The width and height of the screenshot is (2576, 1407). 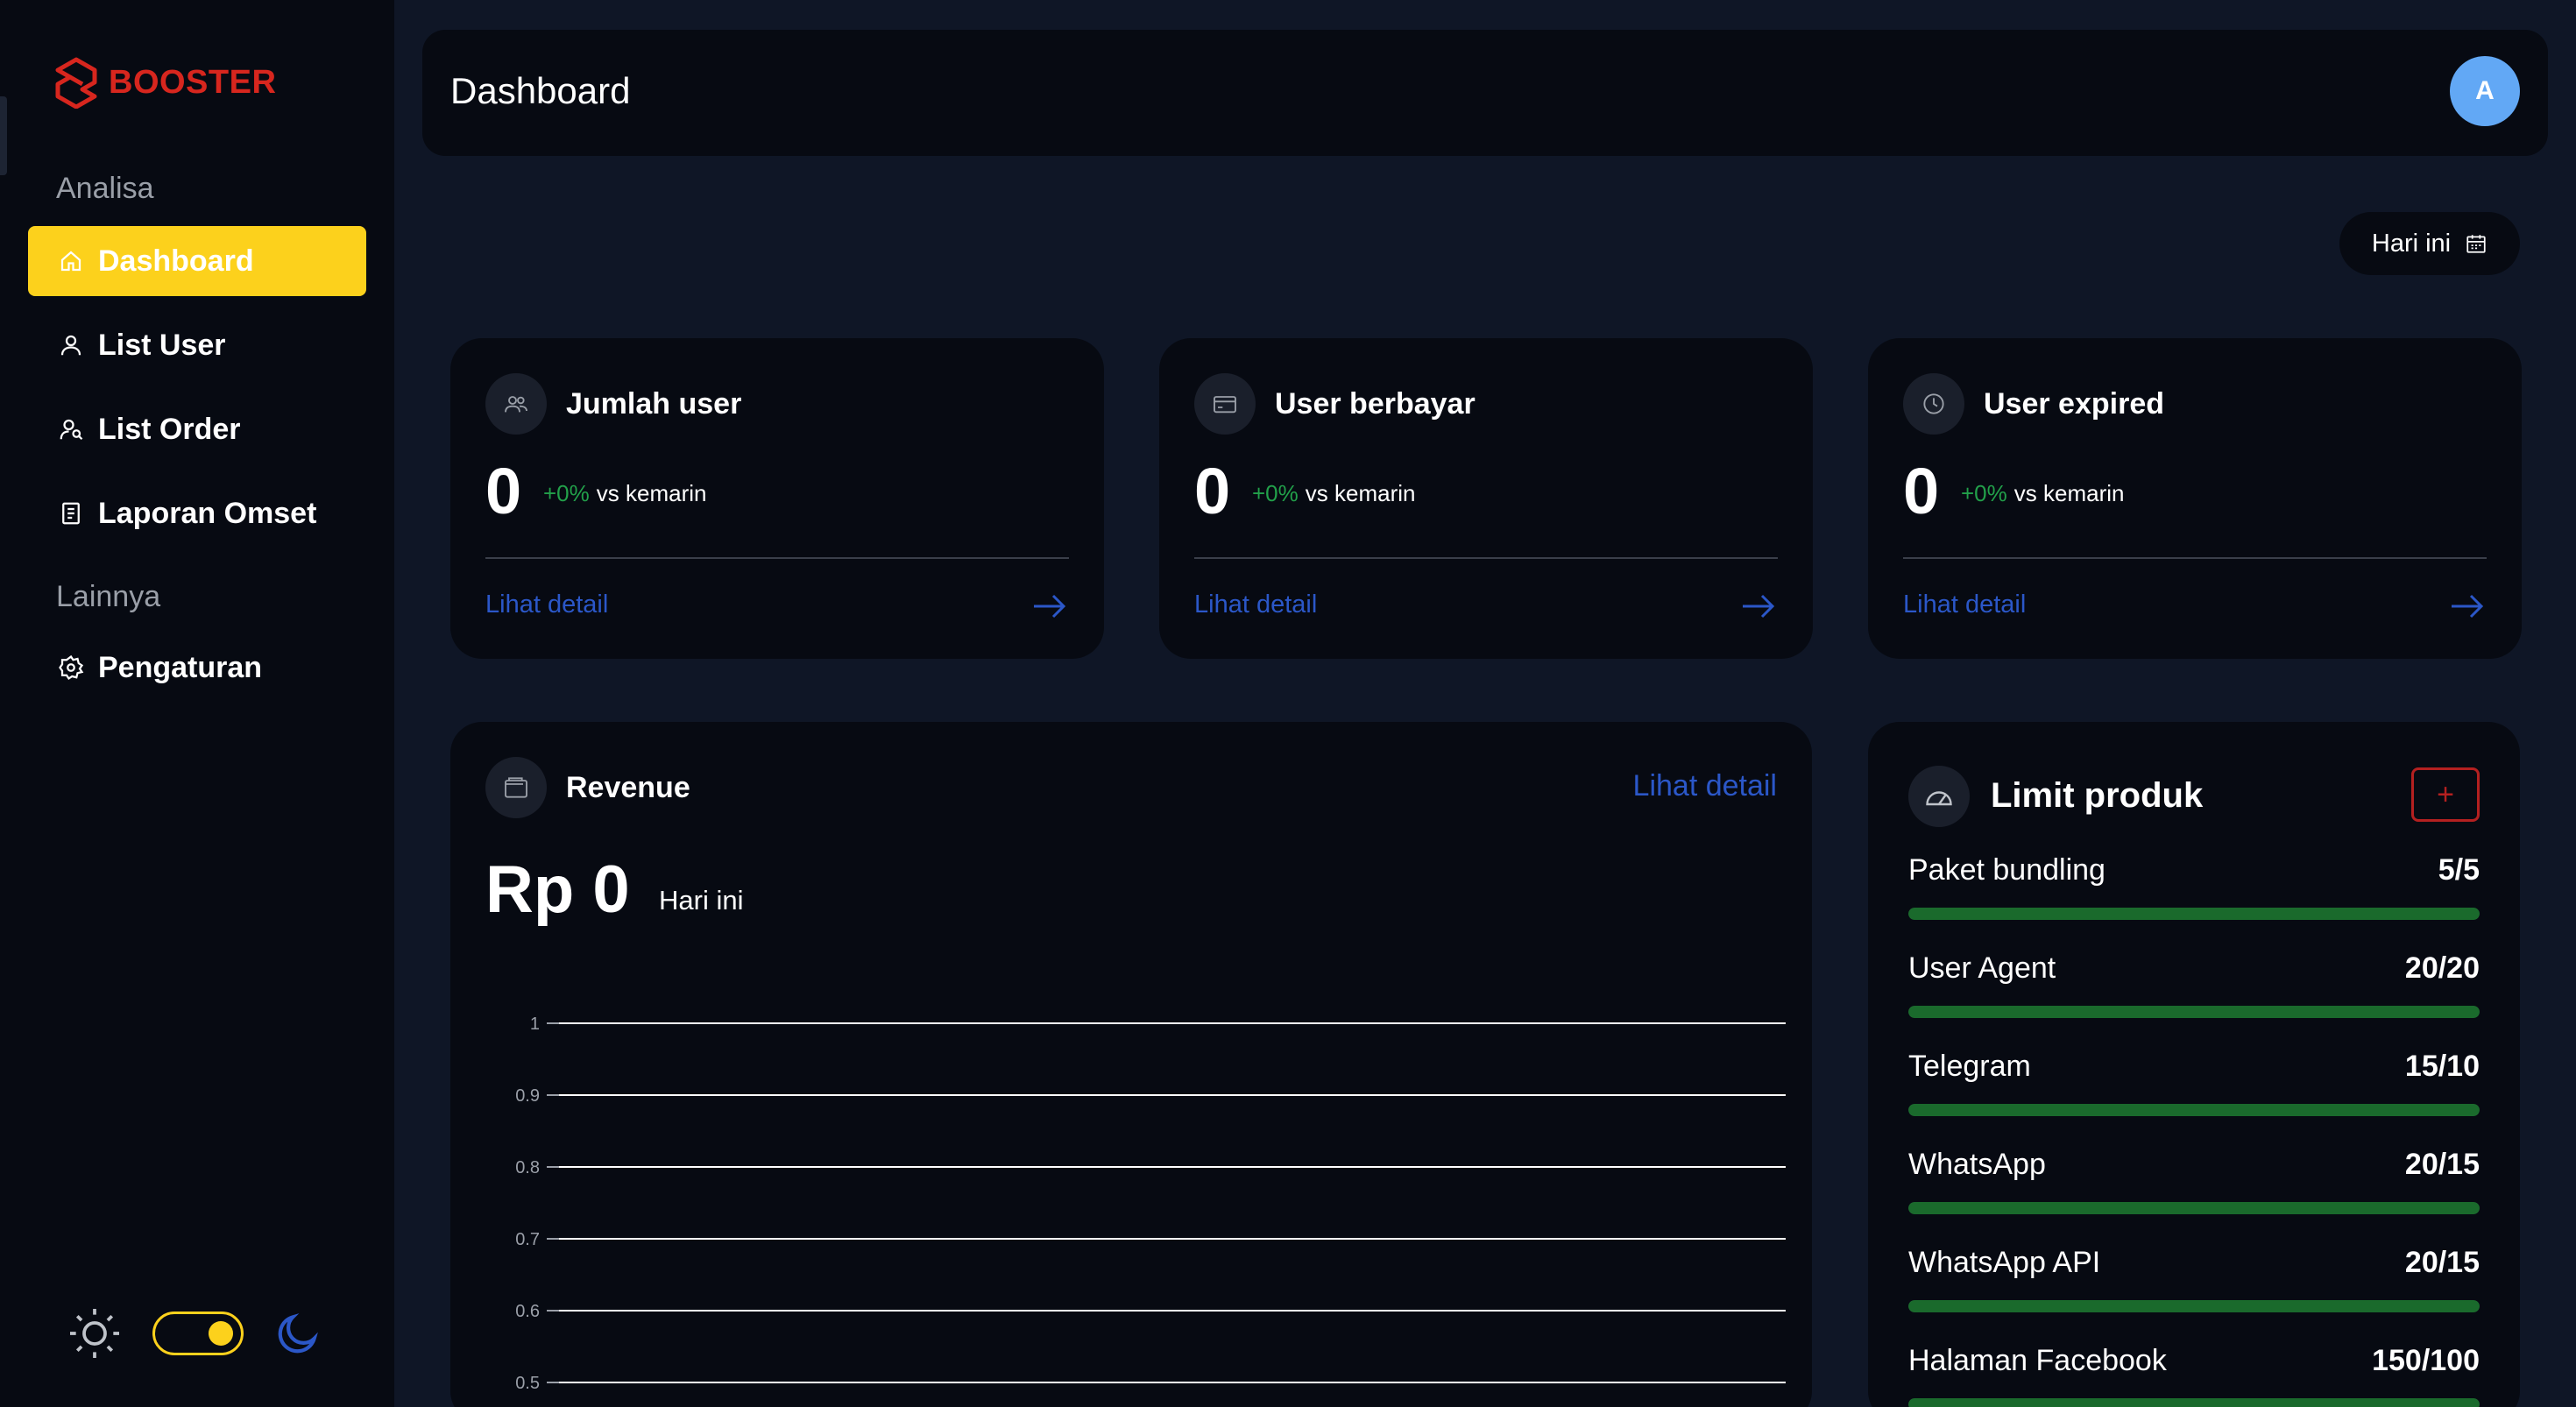 I want to click on sidebar-item-dashboard: Dashboard, so click(x=197, y=261).